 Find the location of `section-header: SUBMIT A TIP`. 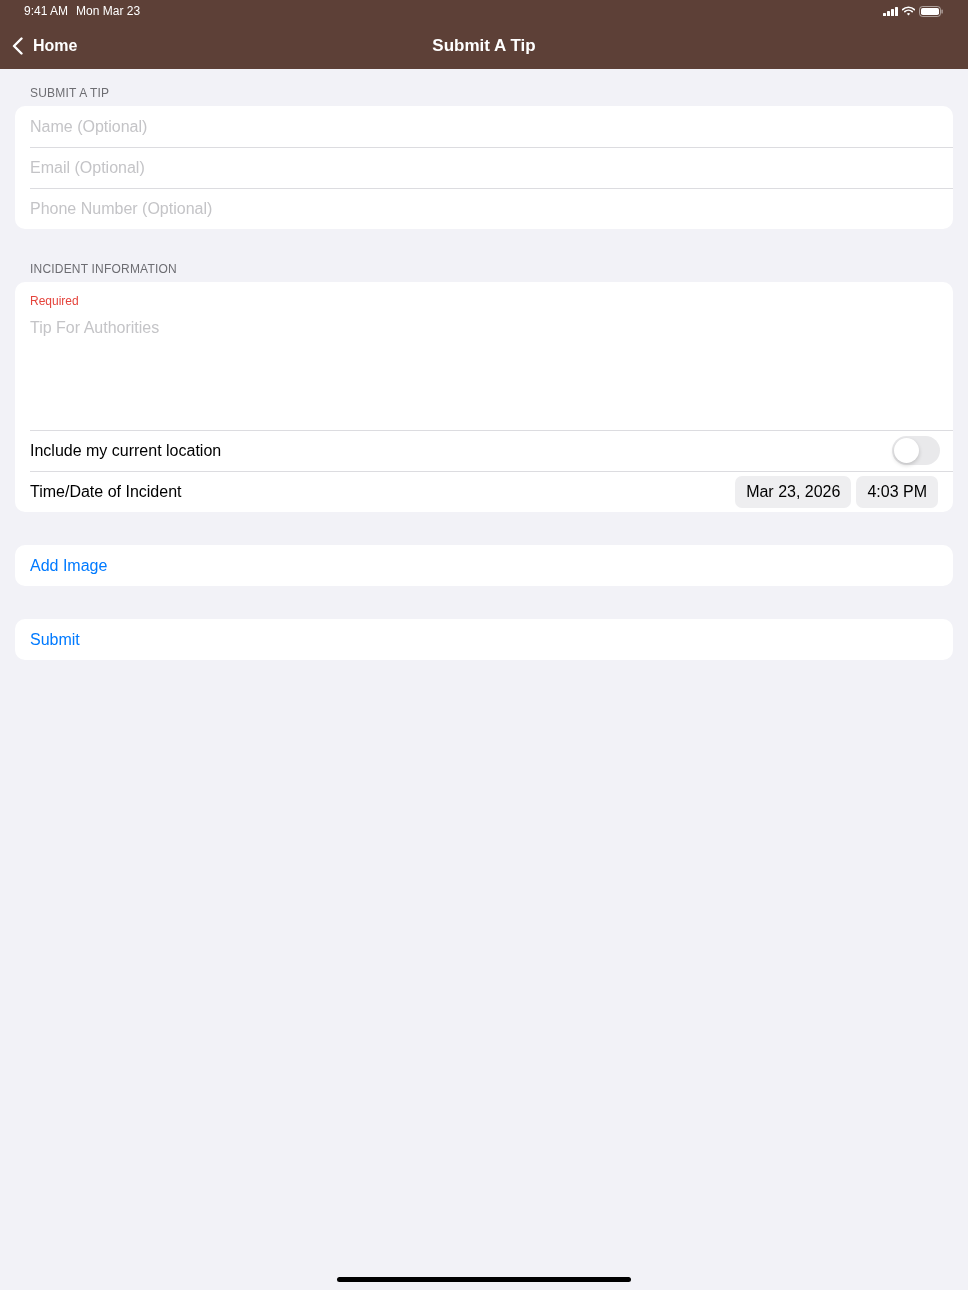

section-header: SUBMIT A TIP is located at coordinates (70, 93).